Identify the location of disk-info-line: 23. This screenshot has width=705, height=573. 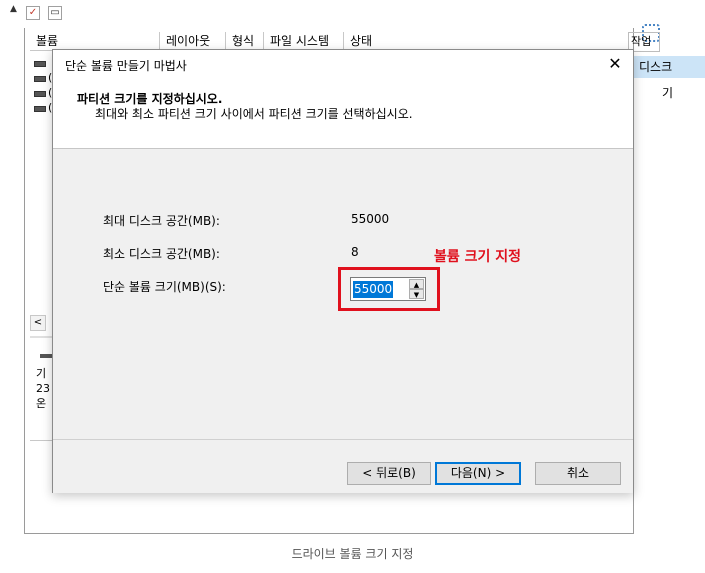
(43, 388).